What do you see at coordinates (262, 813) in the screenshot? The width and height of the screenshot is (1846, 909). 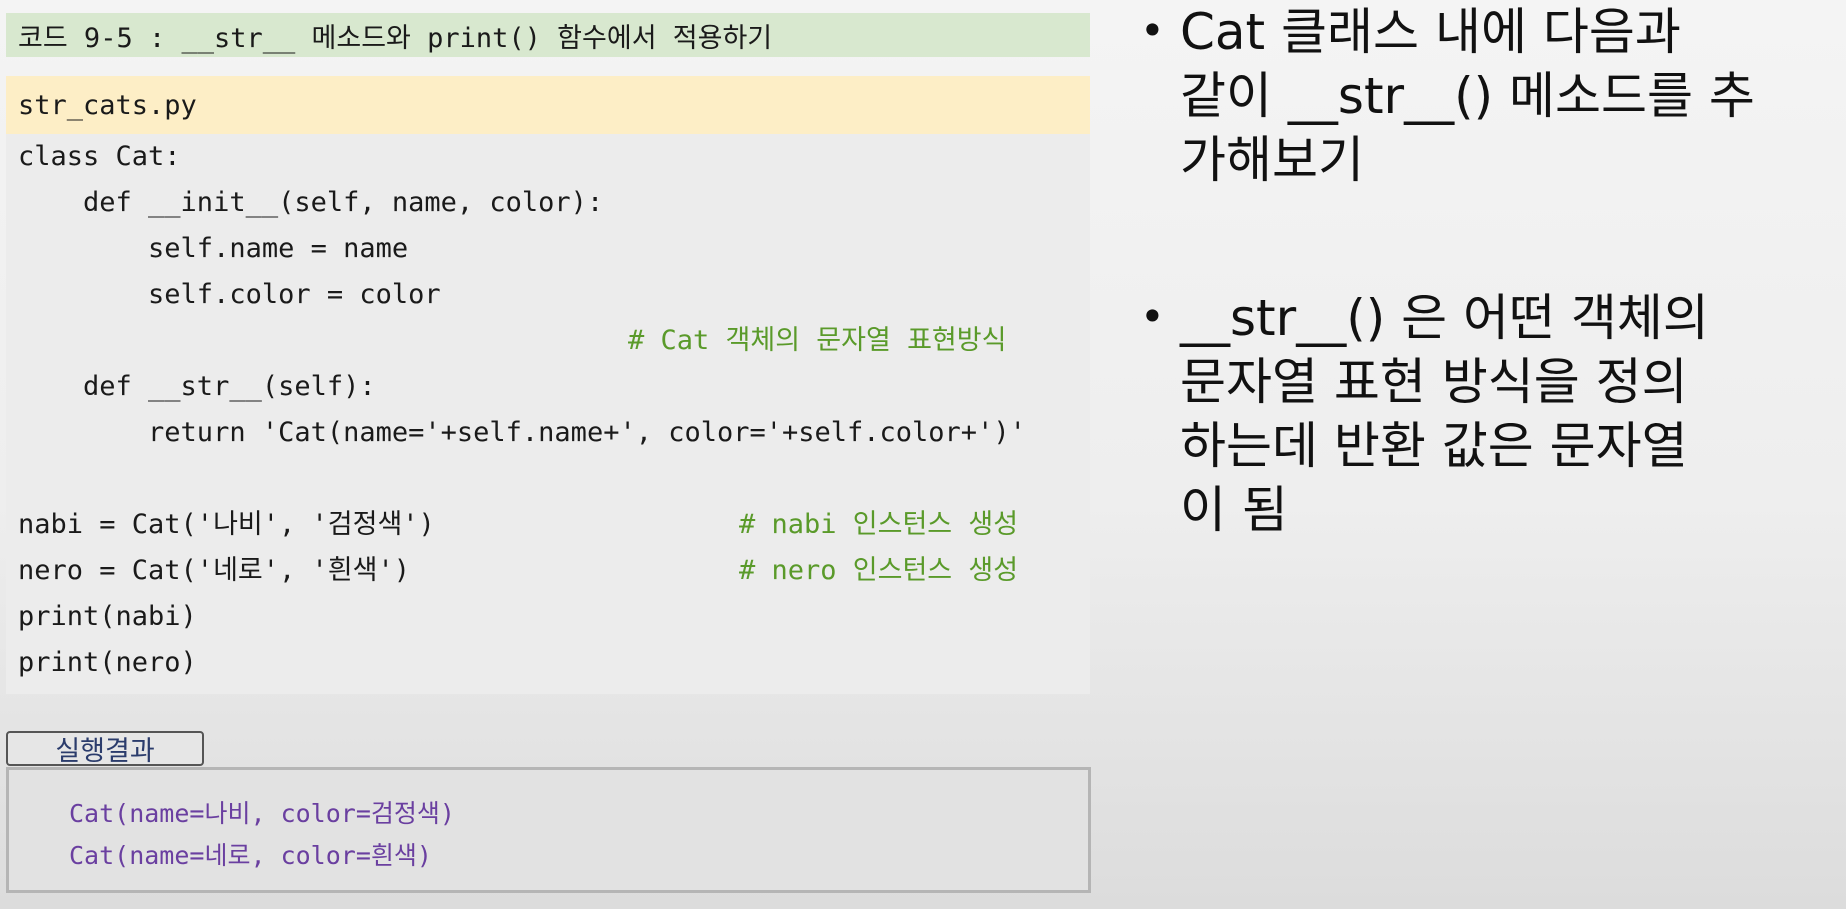 I see `result-line: Cat(name=나비, color=검정색)` at bounding box center [262, 813].